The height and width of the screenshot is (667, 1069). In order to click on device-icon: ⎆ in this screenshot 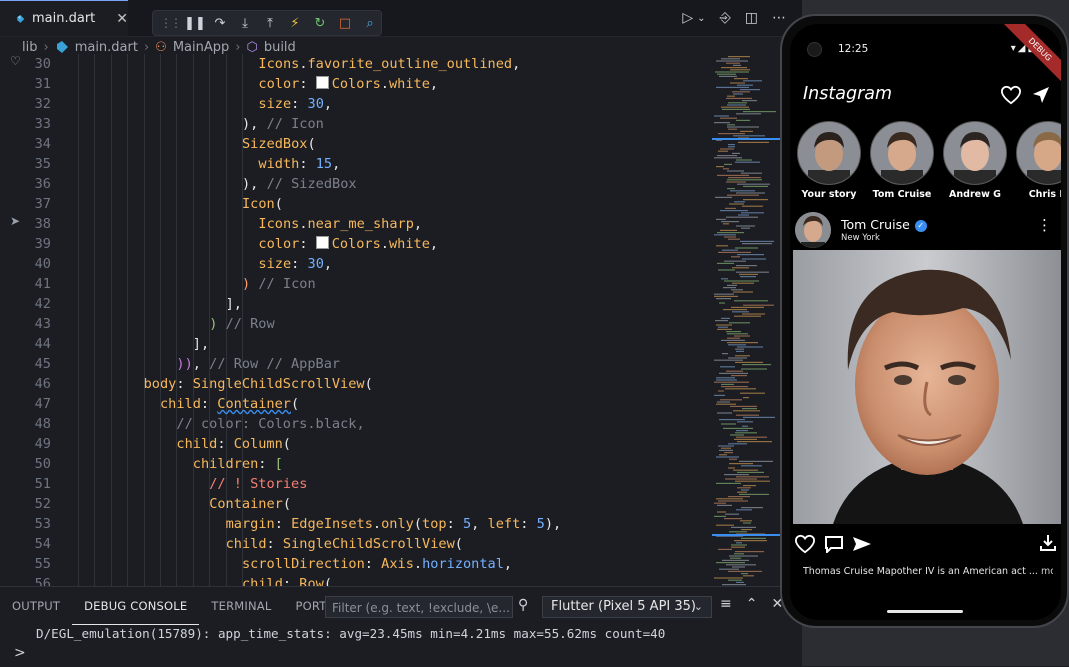, I will do `click(725, 18)`.